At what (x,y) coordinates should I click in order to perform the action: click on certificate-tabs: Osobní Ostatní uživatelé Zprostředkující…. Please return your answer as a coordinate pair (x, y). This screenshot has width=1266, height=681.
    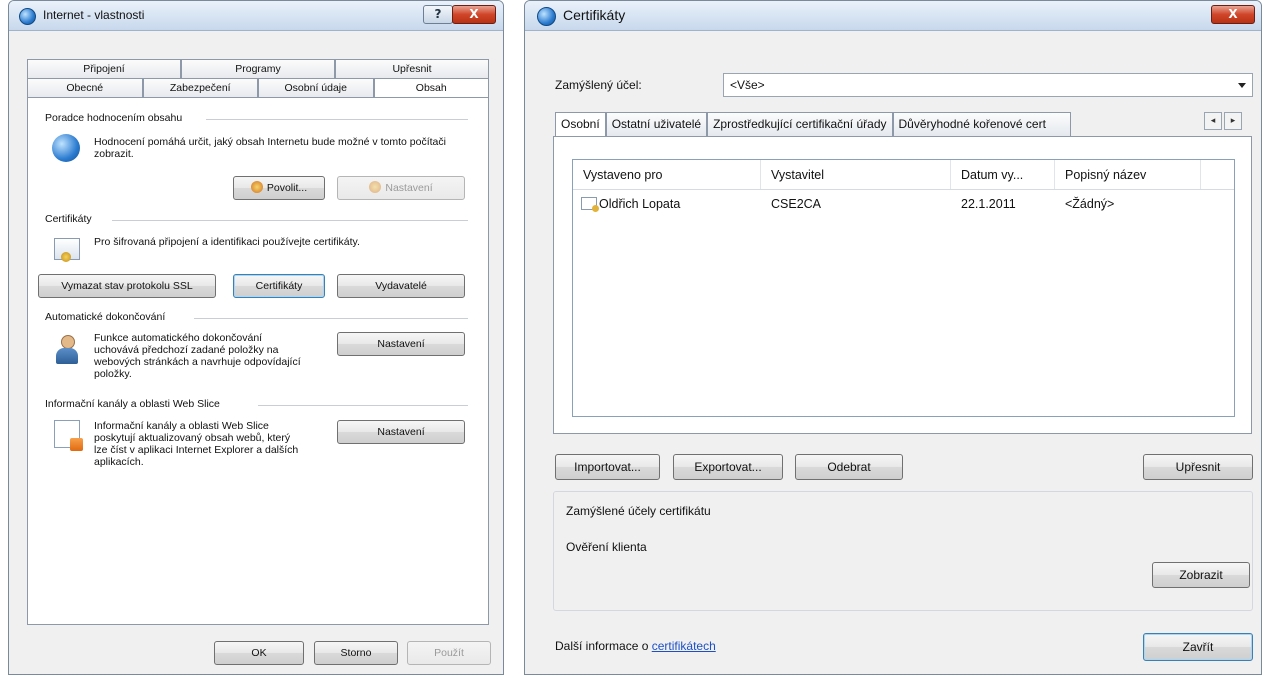
    Looking at the image, I should click on (813, 124).